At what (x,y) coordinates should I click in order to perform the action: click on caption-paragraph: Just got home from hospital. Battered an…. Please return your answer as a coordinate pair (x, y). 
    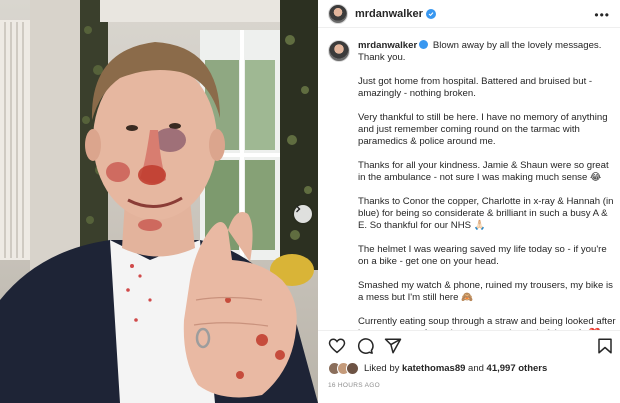
    Looking at the image, I should click on (475, 87).